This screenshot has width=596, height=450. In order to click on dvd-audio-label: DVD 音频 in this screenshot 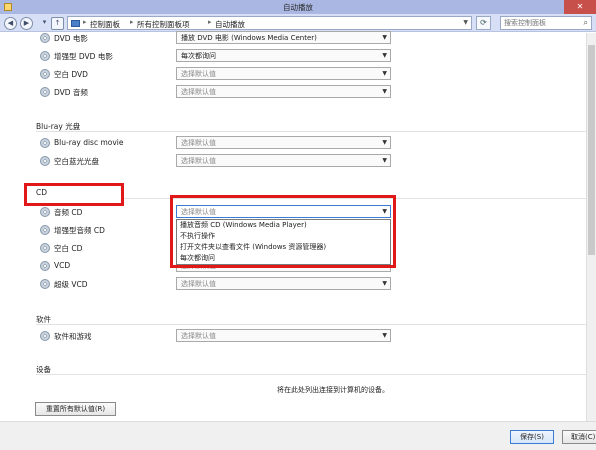, I will do `click(71, 92)`.